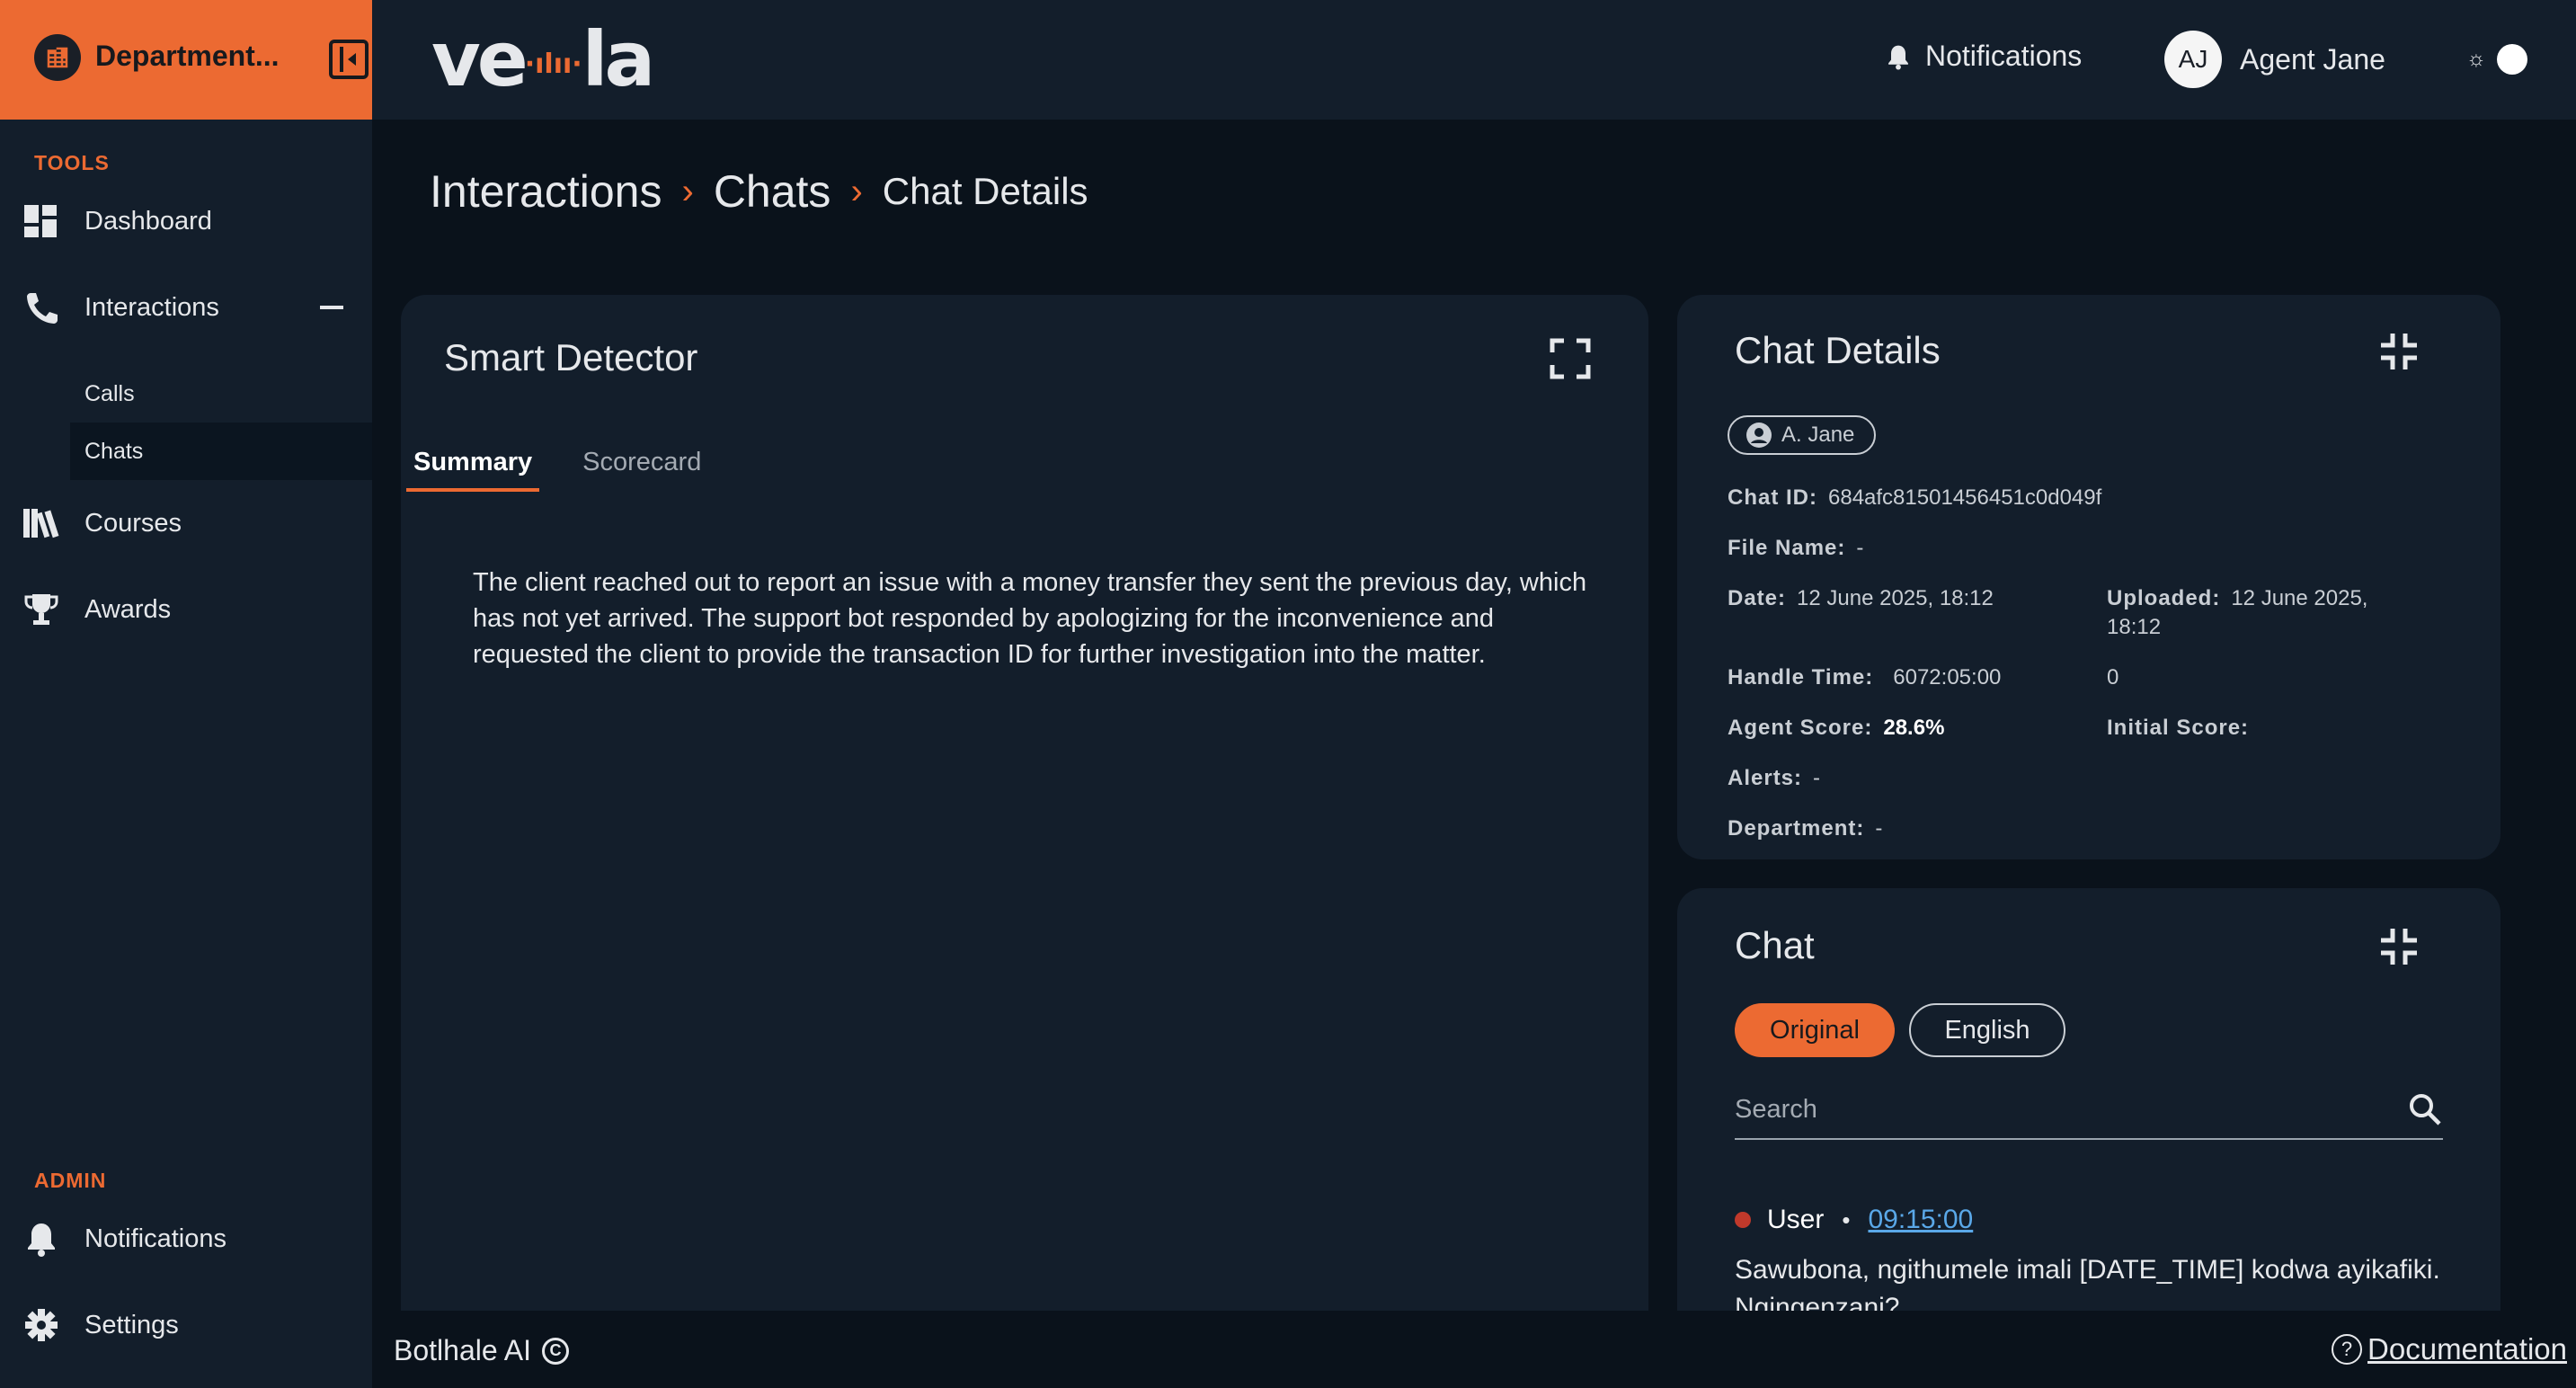 This screenshot has width=2576, height=1388. I want to click on sidebar-item-interactions: Interactions, so click(186, 307).